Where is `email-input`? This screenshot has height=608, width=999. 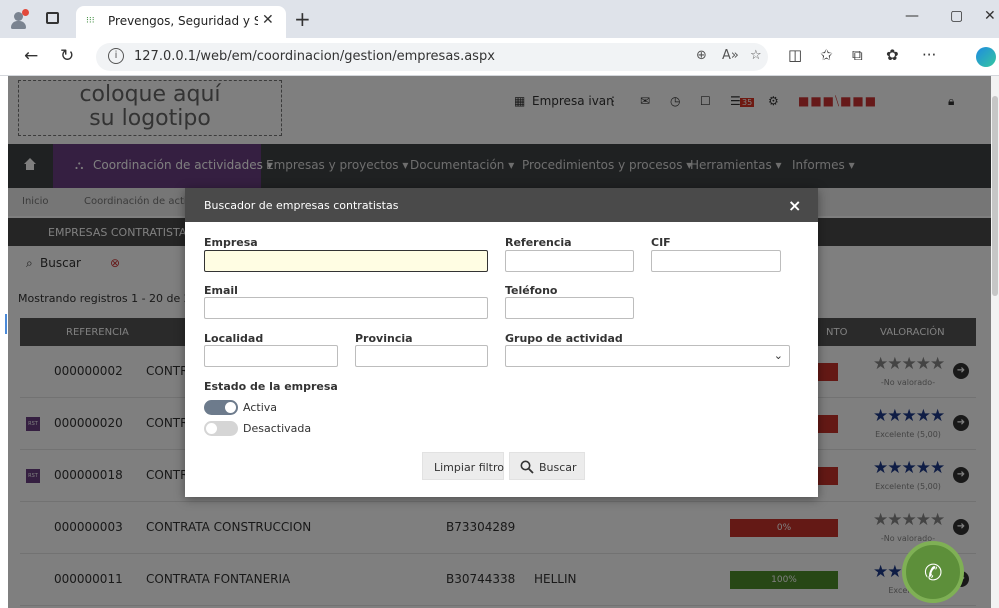
email-input is located at coordinates (346, 308).